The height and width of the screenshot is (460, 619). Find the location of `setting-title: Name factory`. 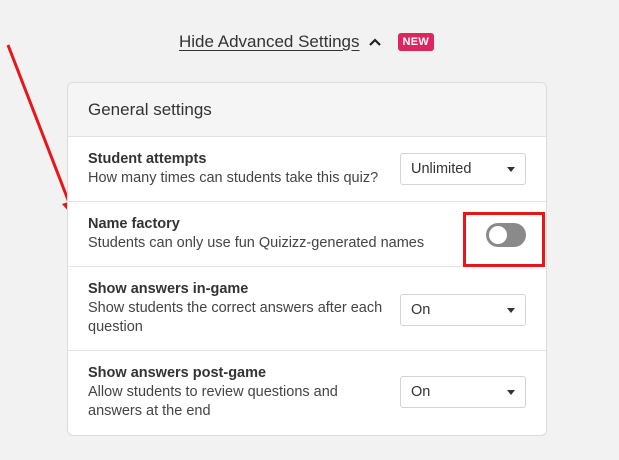

setting-title: Name factory is located at coordinates (134, 224).